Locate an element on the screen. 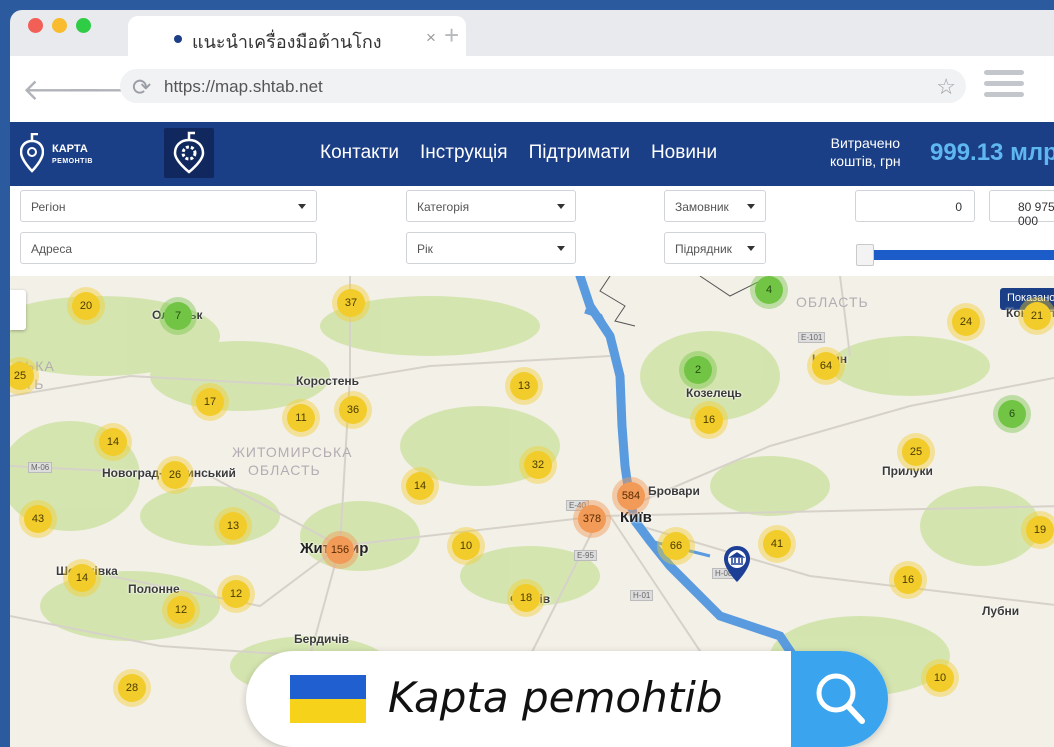 The width and height of the screenshot is (1054, 747). gear-pin-logo is located at coordinates (189, 153).